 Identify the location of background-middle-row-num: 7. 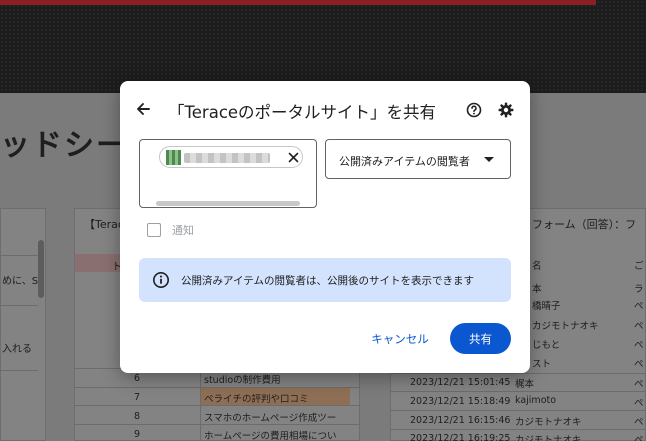
(137, 397).